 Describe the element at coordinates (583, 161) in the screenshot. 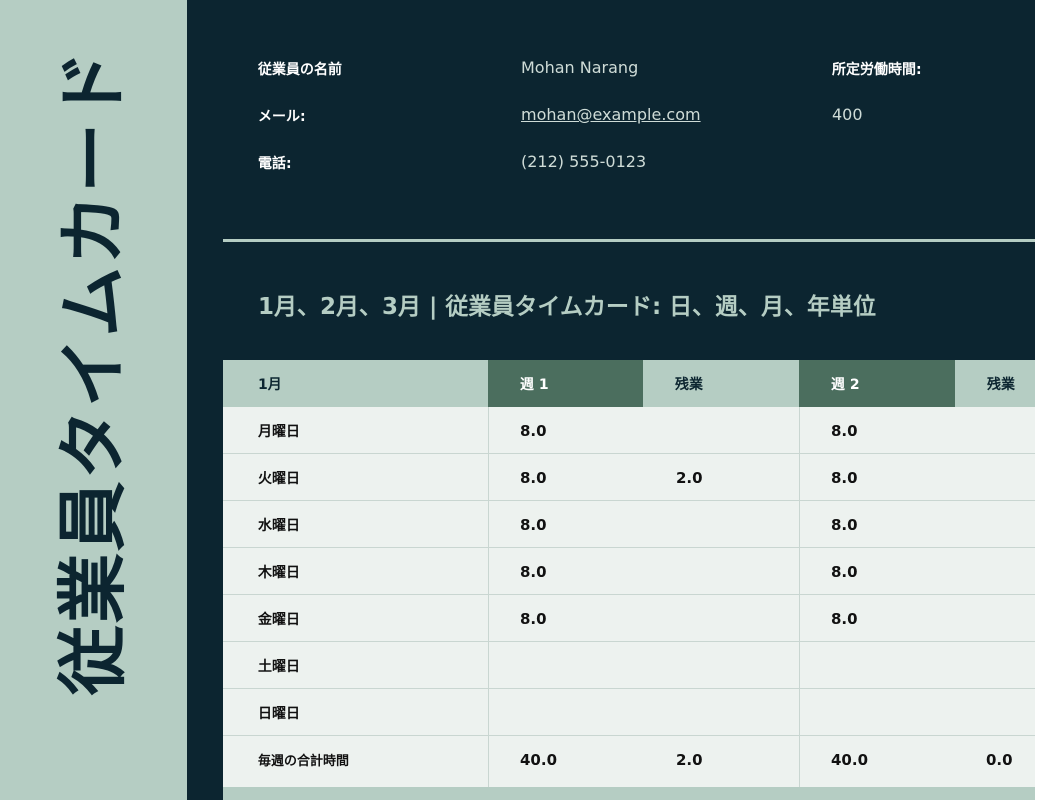

I see `phone-value: (212) 555-0123` at that location.